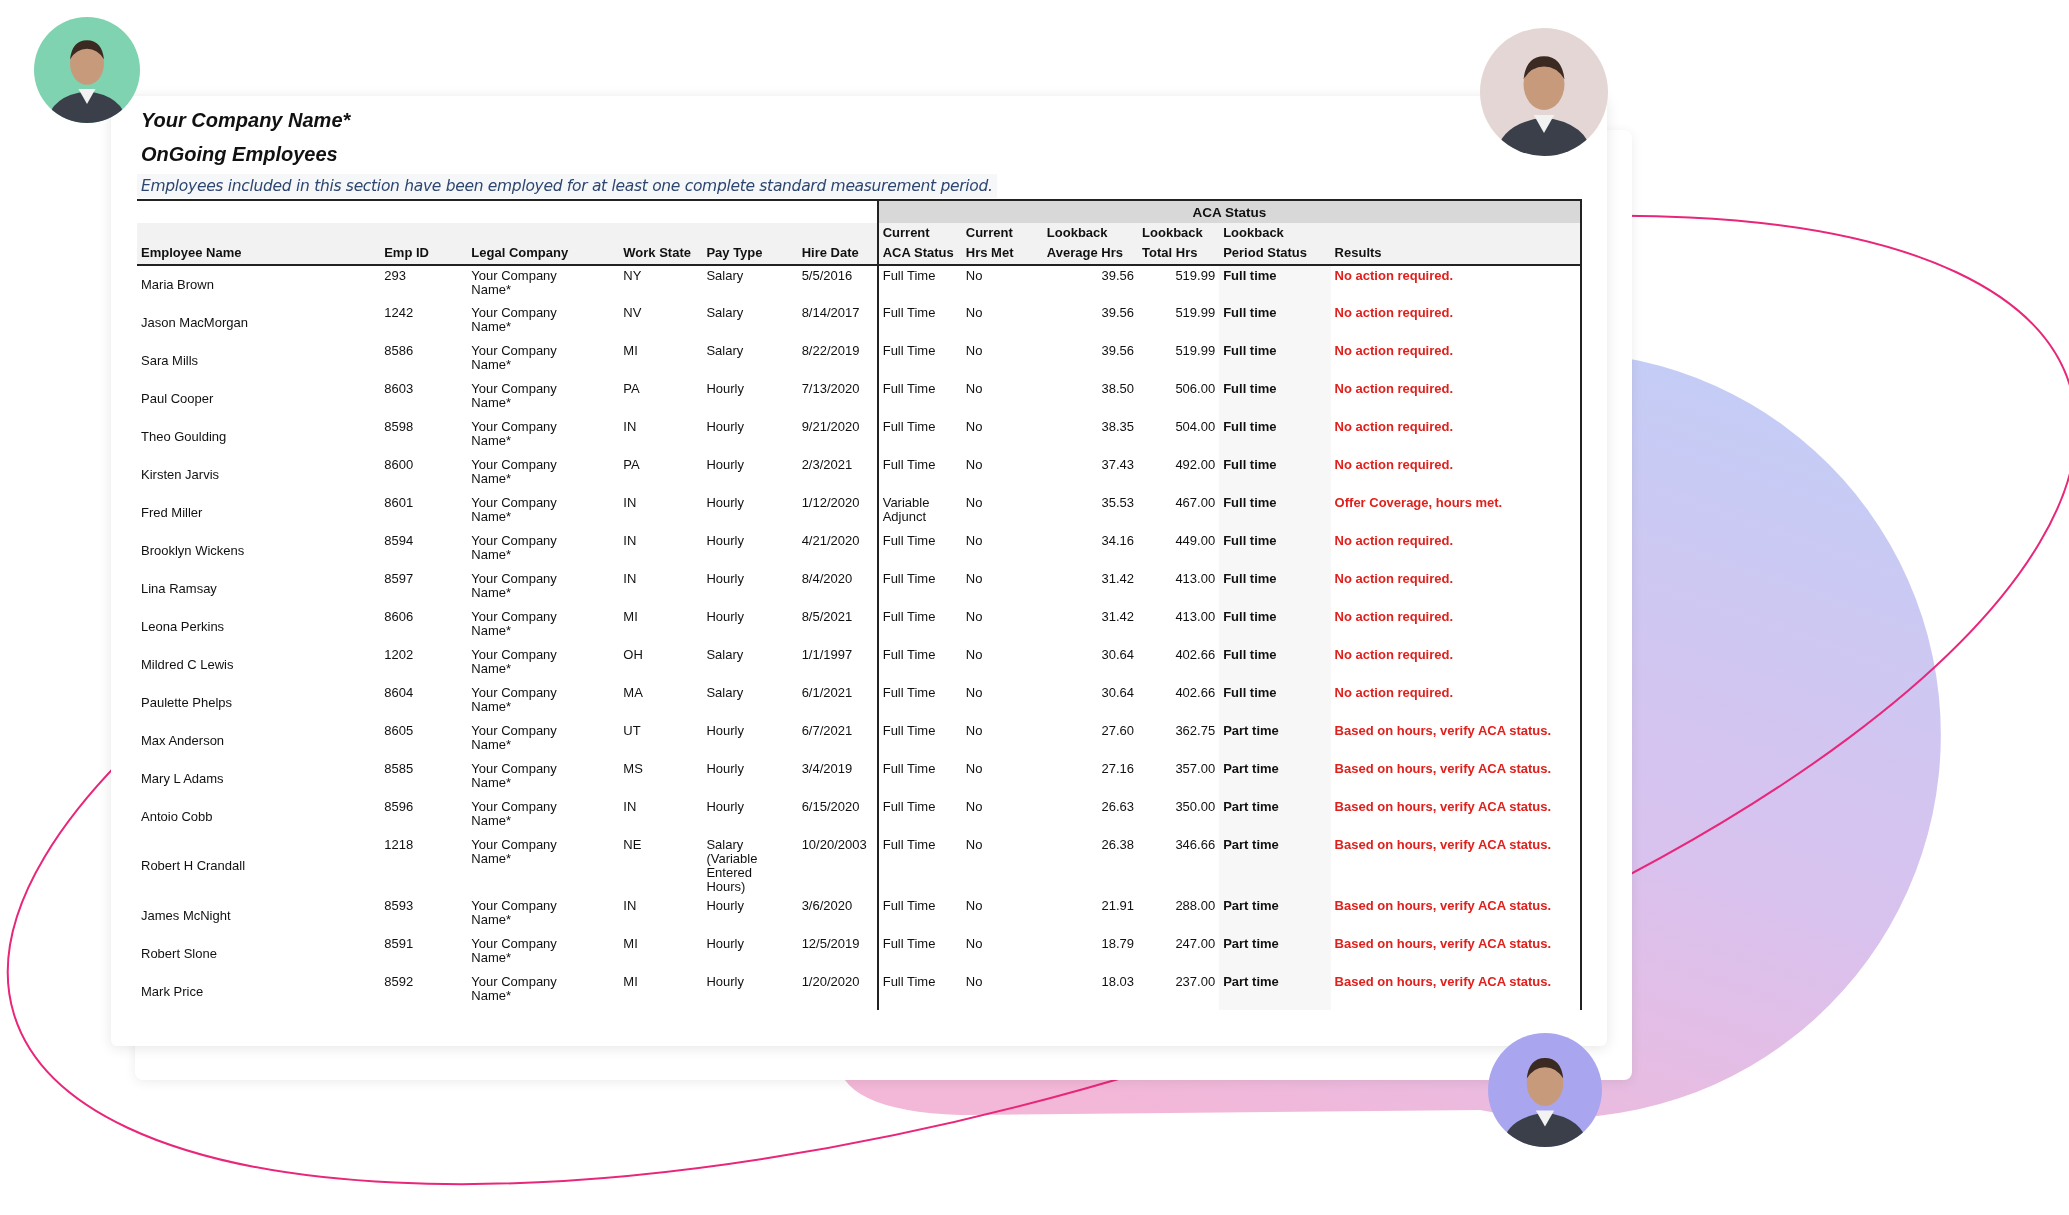 The width and height of the screenshot is (2069, 1215). I want to click on table-cell: 5/5/2016, so click(837, 284).